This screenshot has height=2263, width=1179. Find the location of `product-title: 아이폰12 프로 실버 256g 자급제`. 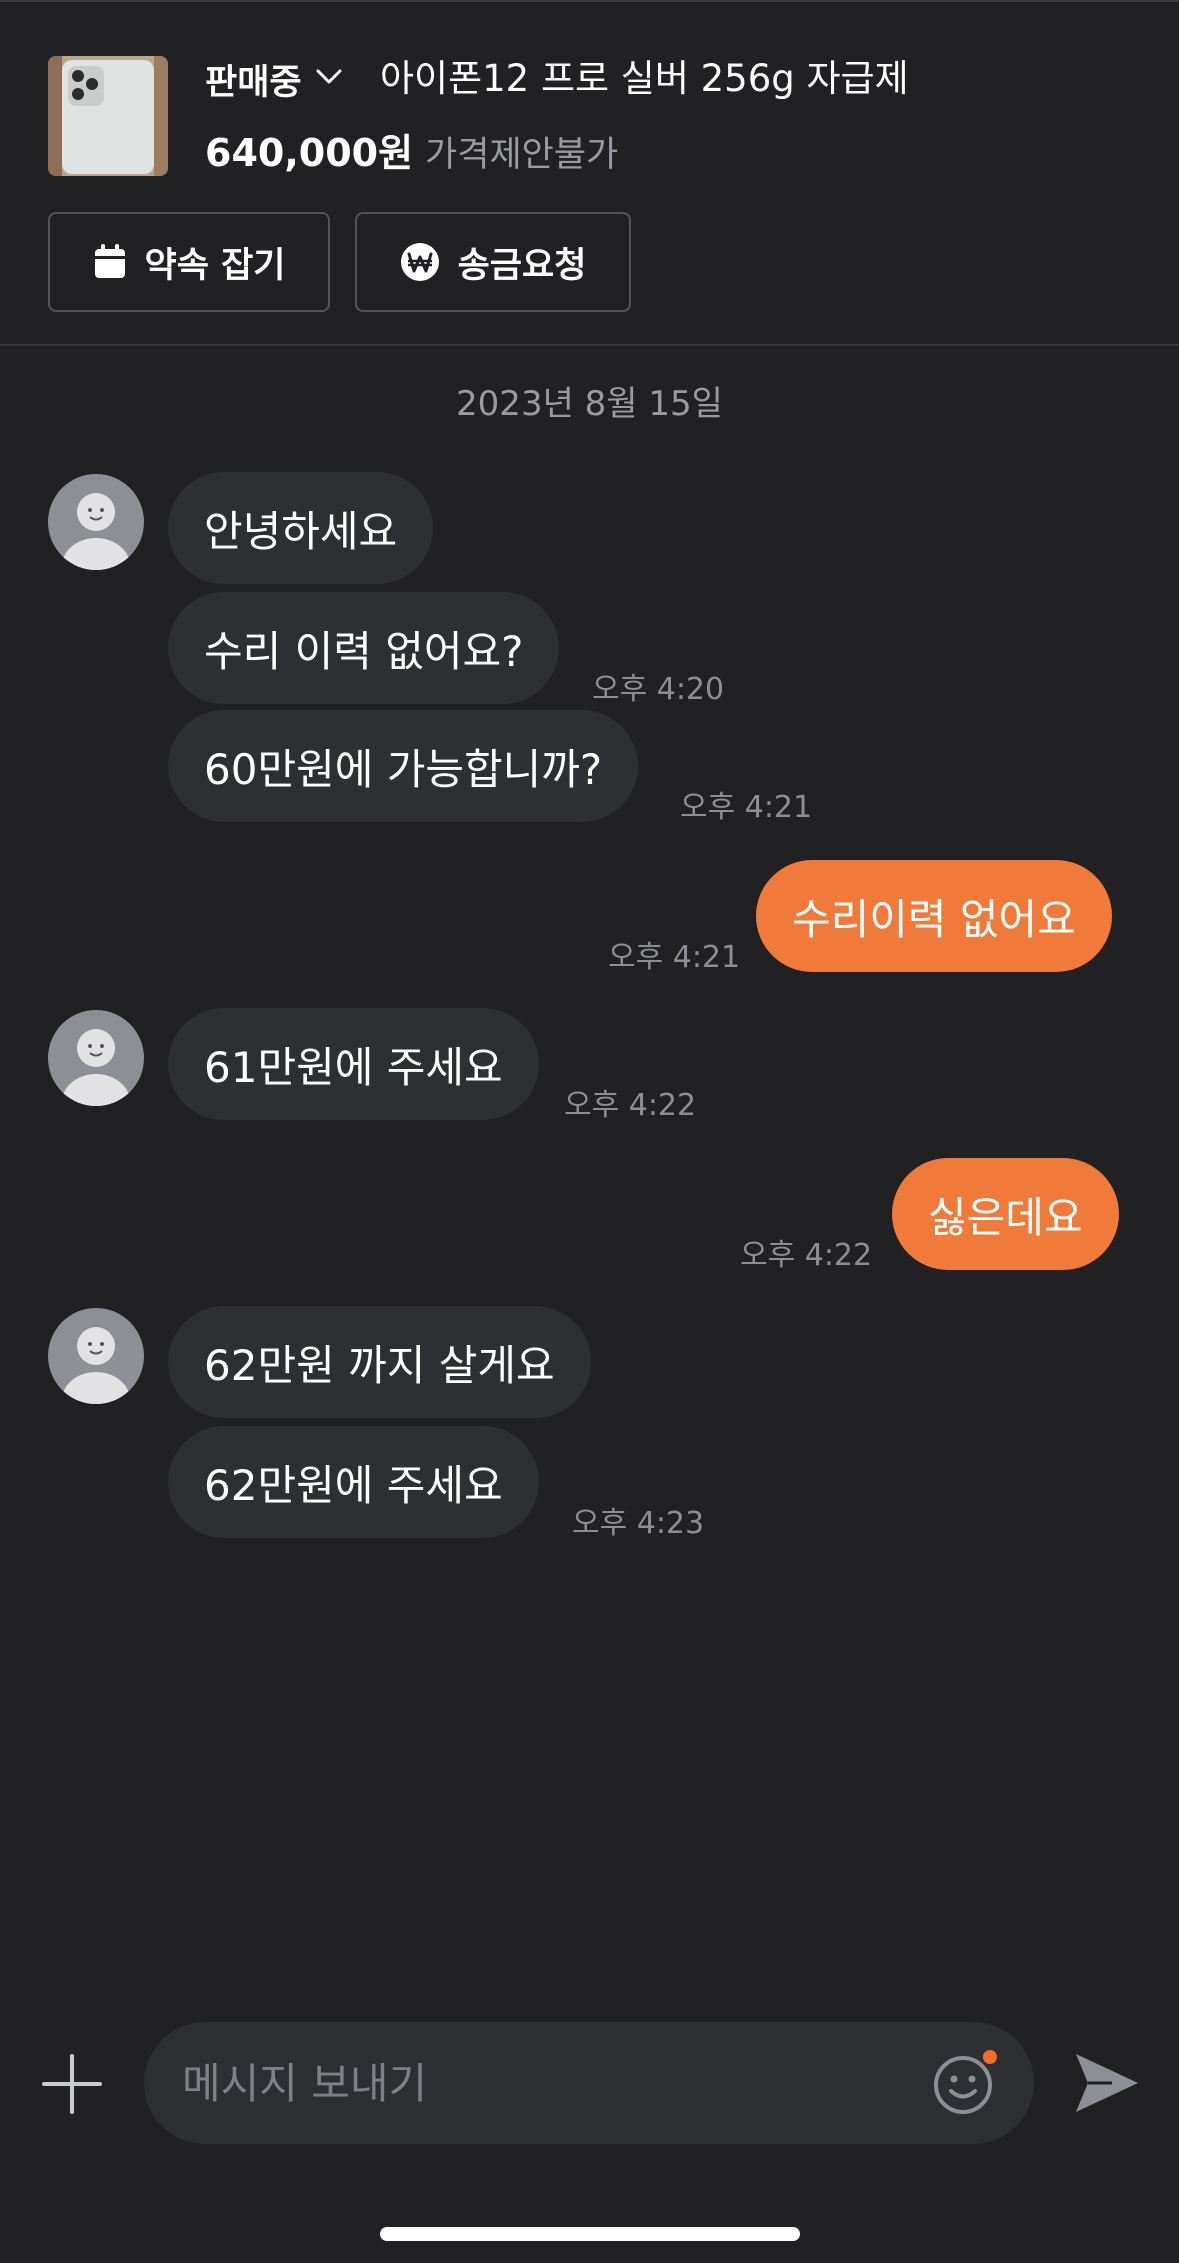

product-title: 아이폰12 프로 실버 256g 자급제 is located at coordinates (644, 78).